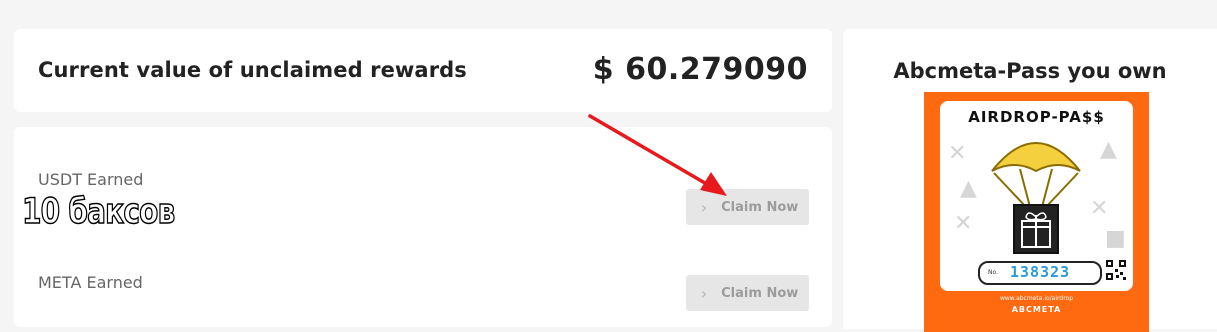 The image size is (1217, 332). Describe the element at coordinates (1036, 298) in the screenshot. I see `pass-url: www.abcmeta.io/airdrop` at that location.